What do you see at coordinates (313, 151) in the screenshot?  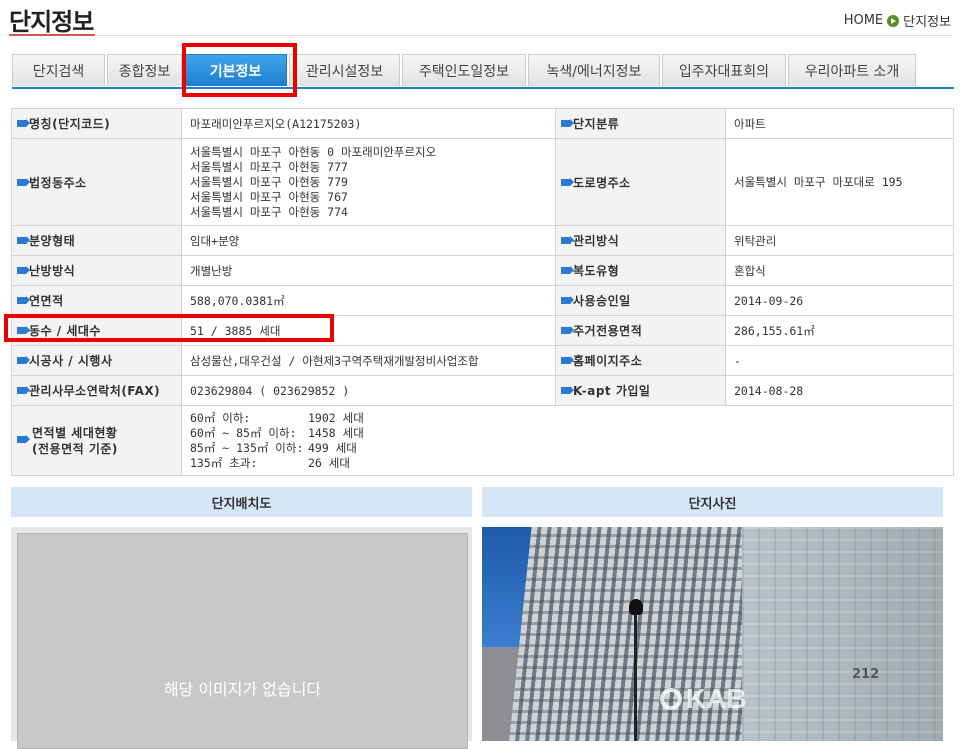 I see `address-line: 서울특별시 마포구 아현동 0 마포래미안푸르지오` at bounding box center [313, 151].